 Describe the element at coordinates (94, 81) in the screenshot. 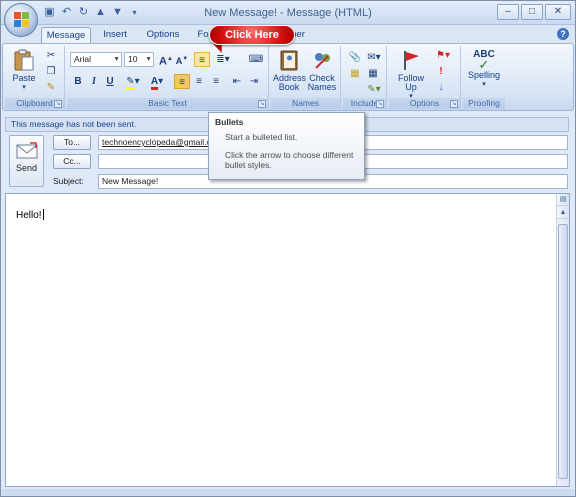

I see `italic-button: I` at that location.